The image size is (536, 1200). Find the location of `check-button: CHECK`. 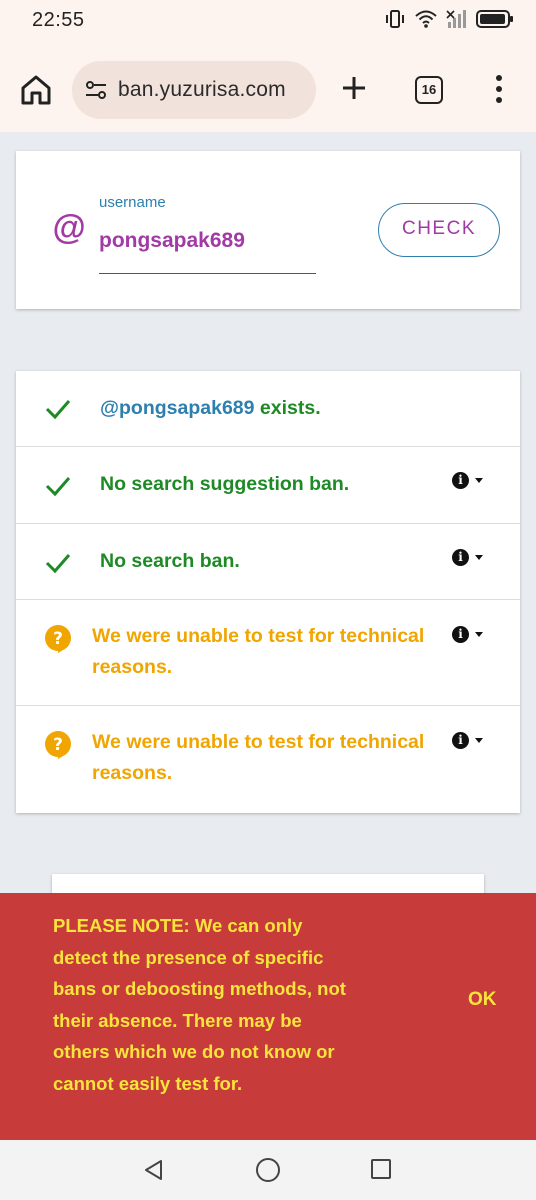

check-button: CHECK is located at coordinates (439, 230).